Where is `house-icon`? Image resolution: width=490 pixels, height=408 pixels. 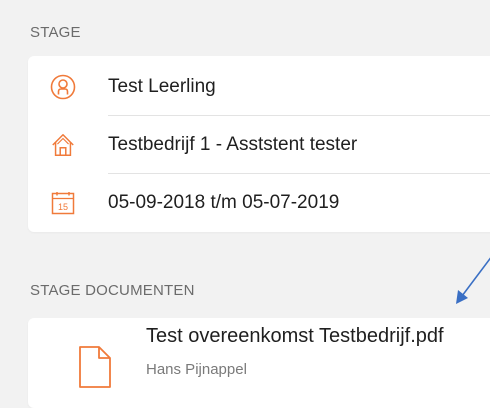 house-icon is located at coordinates (63, 145).